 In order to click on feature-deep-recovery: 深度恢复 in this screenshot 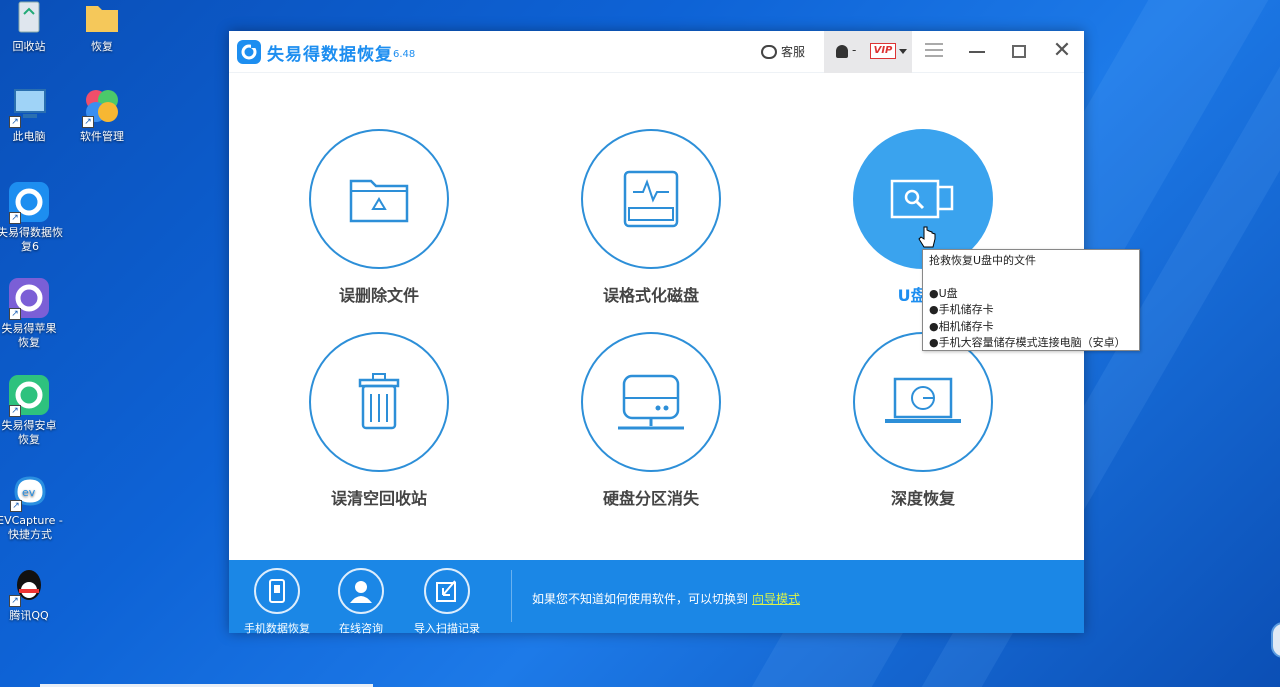, I will do `click(923, 420)`.